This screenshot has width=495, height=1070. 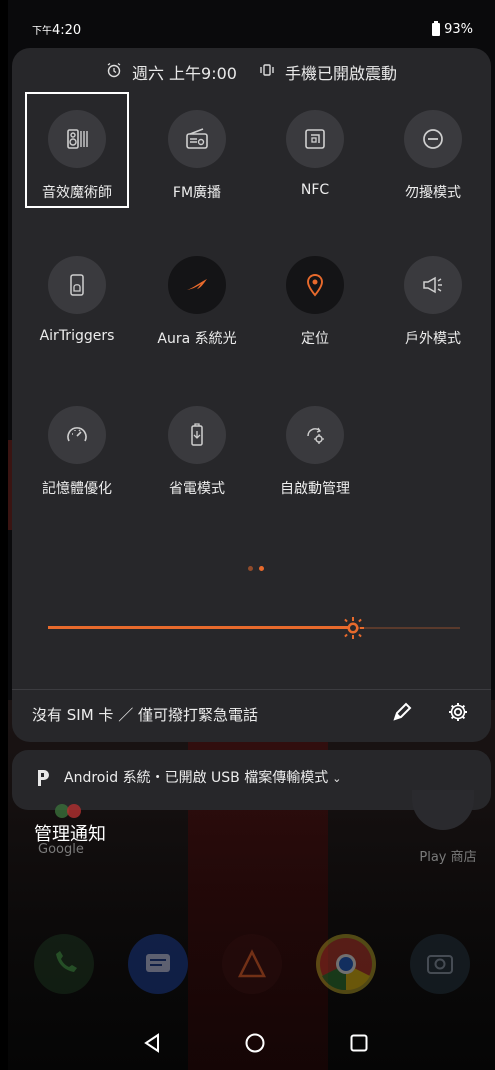 I want to click on chrome-app-icon, so click(x=346, y=964).